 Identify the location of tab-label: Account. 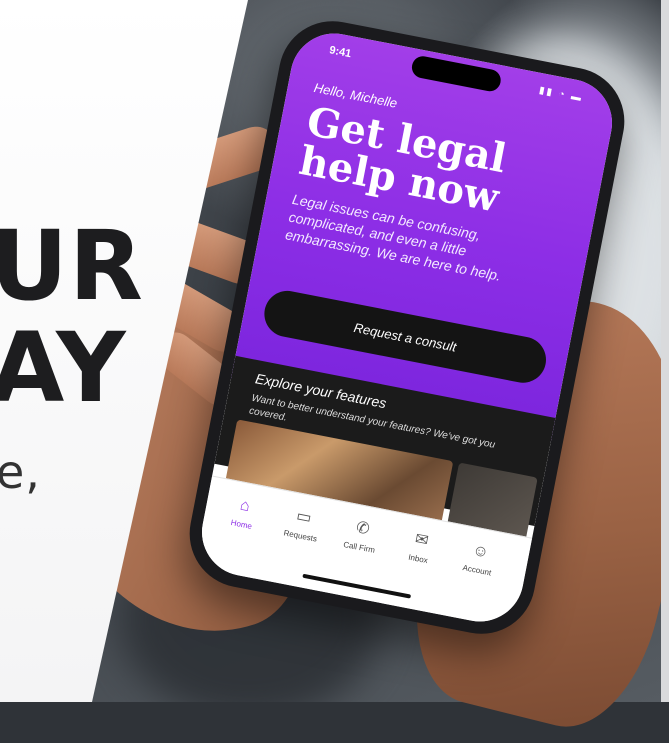
(477, 570).